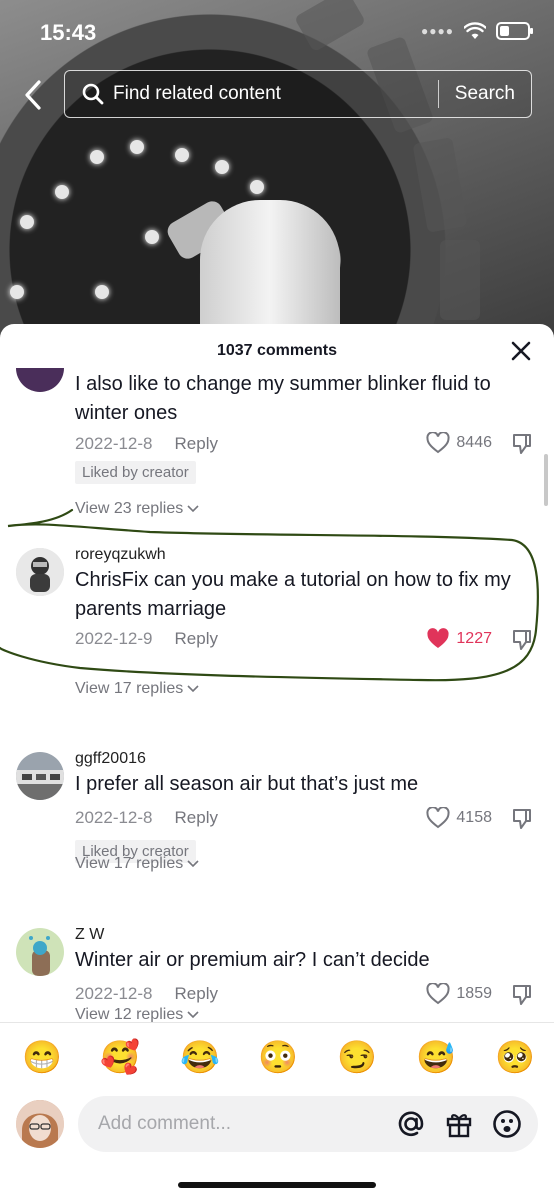  I want to click on like-count: 8446, so click(474, 442).